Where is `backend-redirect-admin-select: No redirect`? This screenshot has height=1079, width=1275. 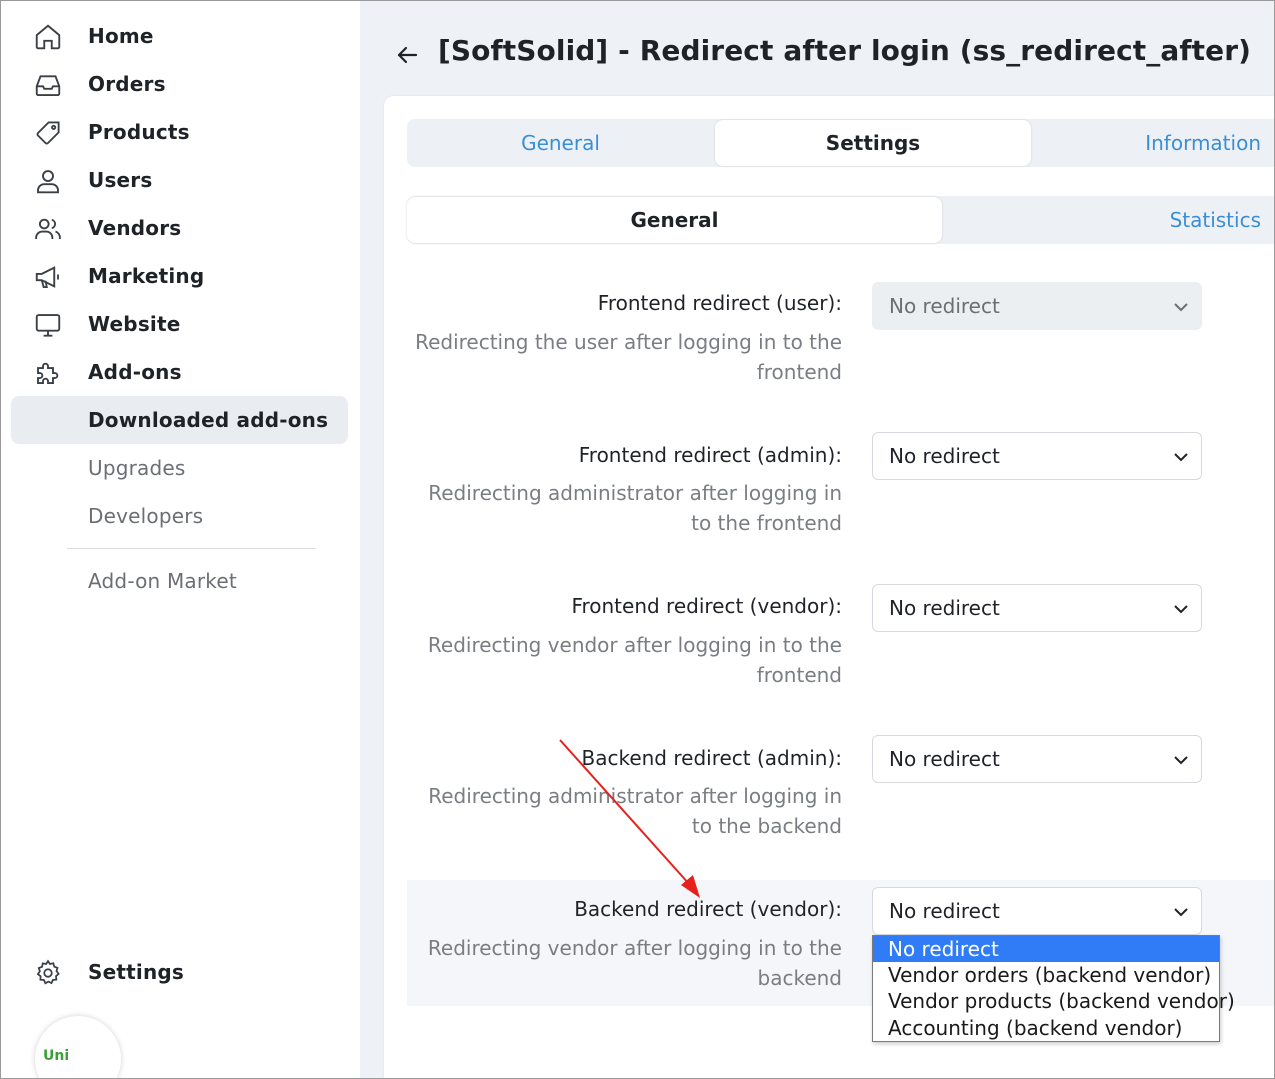 backend-redirect-admin-select: No redirect is located at coordinates (1037, 759).